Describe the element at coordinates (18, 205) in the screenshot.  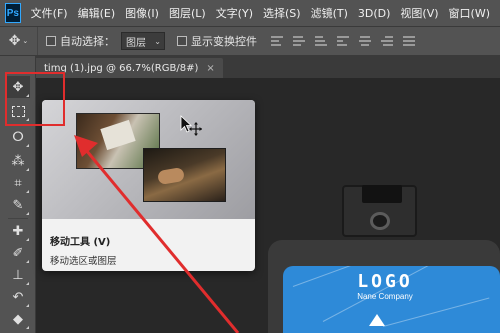
I see `eyedropper-icon: ✎` at that location.